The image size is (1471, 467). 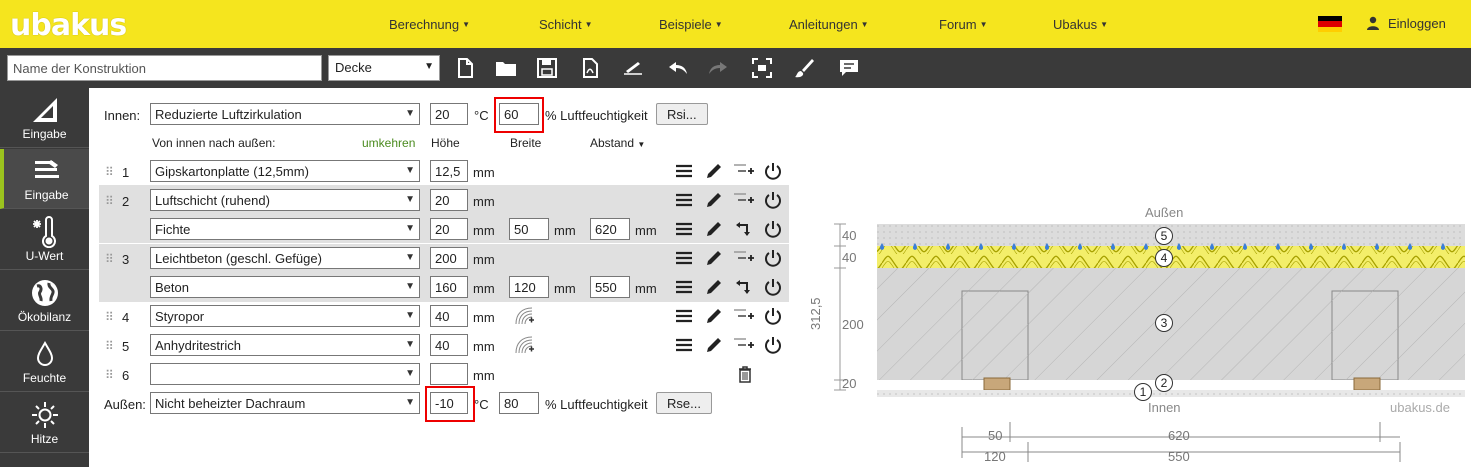 I want to click on layer-height-input, so click(x=449, y=374).